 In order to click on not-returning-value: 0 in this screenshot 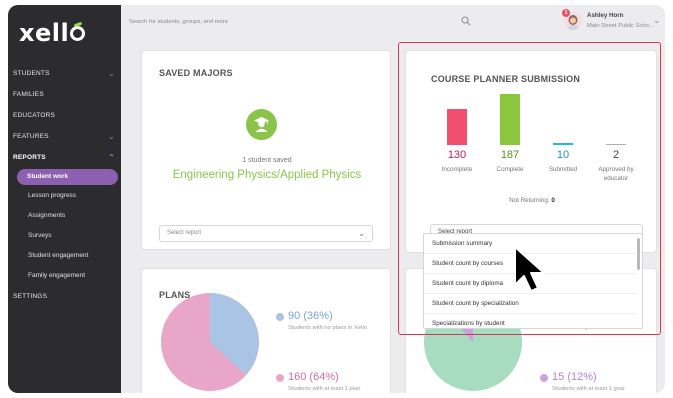, I will do `click(553, 200)`.